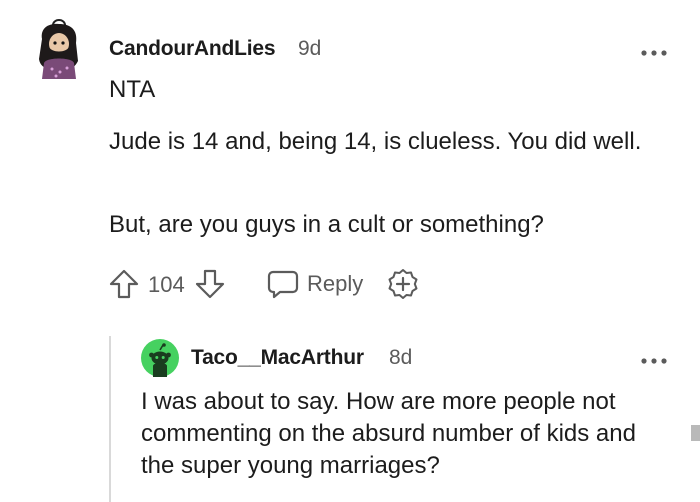 The height and width of the screenshot is (502, 700). What do you see at coordinates (283, 286) in the screenshot?
I see `reply-icon` at bounding box center [283, 286].